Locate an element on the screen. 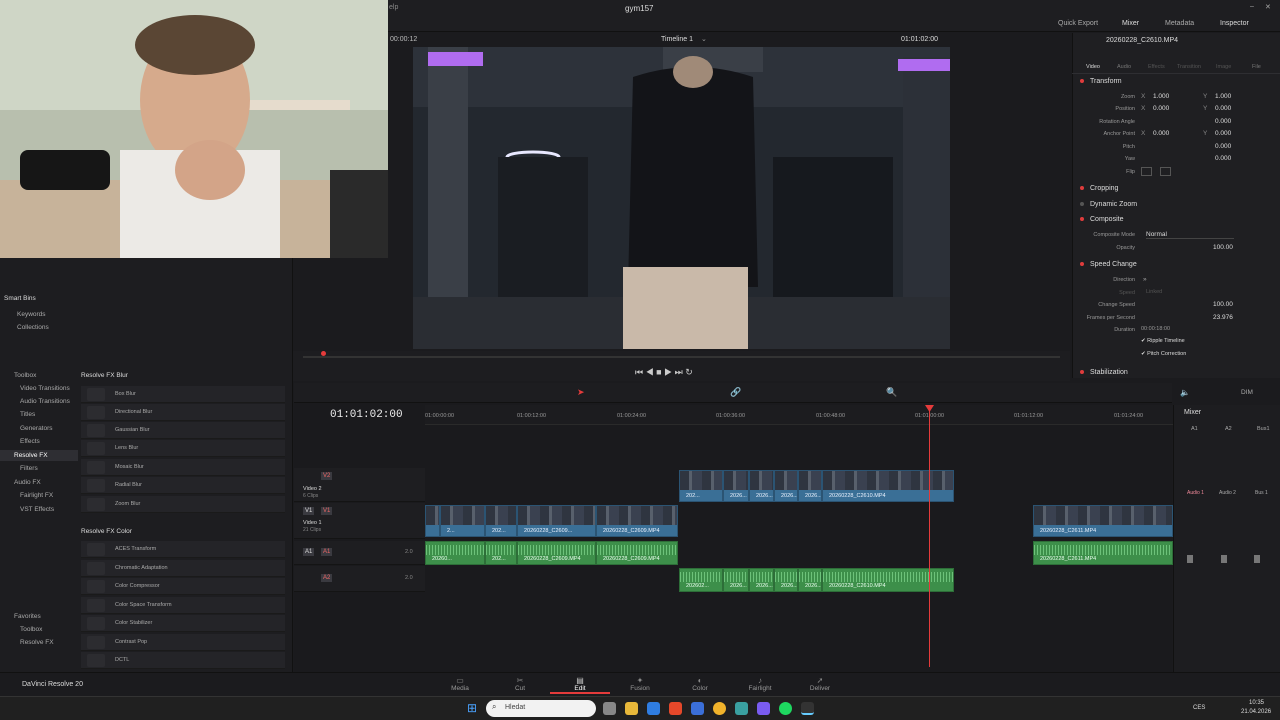 Image resolution: width=1280 pixels, height=720 pixels. flip-horizontal-icon is located at coordinates (1146, 171).